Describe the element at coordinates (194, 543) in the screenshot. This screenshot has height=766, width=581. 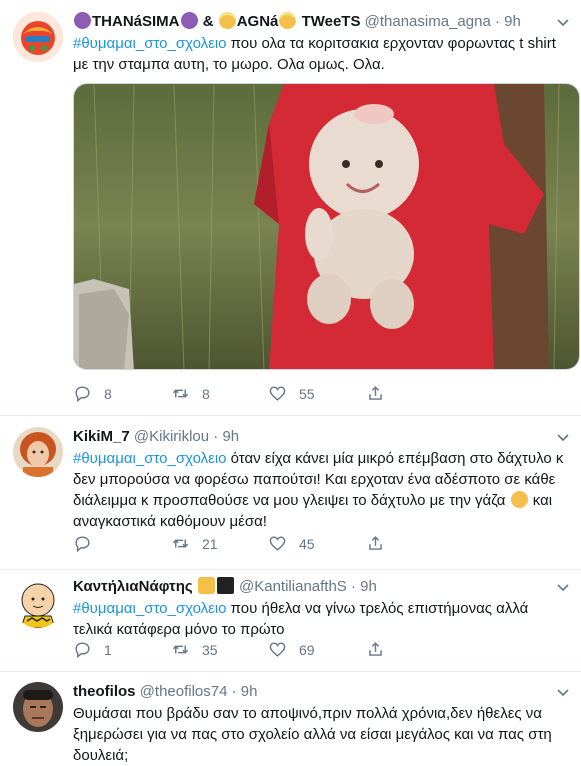
I see `retweet-button: 21` at that location.